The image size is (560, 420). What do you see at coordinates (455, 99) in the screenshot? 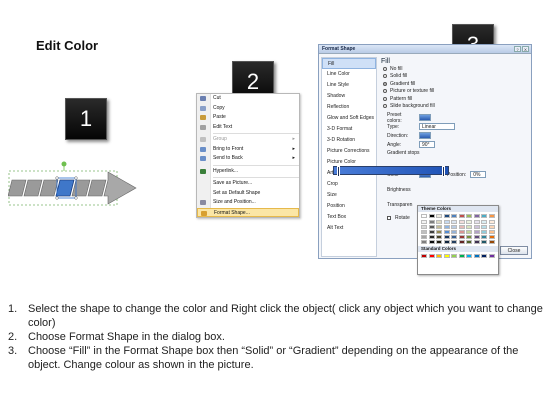
I see `radio-pattern-fill: Pattern fill` at bounding box center [455, 99].